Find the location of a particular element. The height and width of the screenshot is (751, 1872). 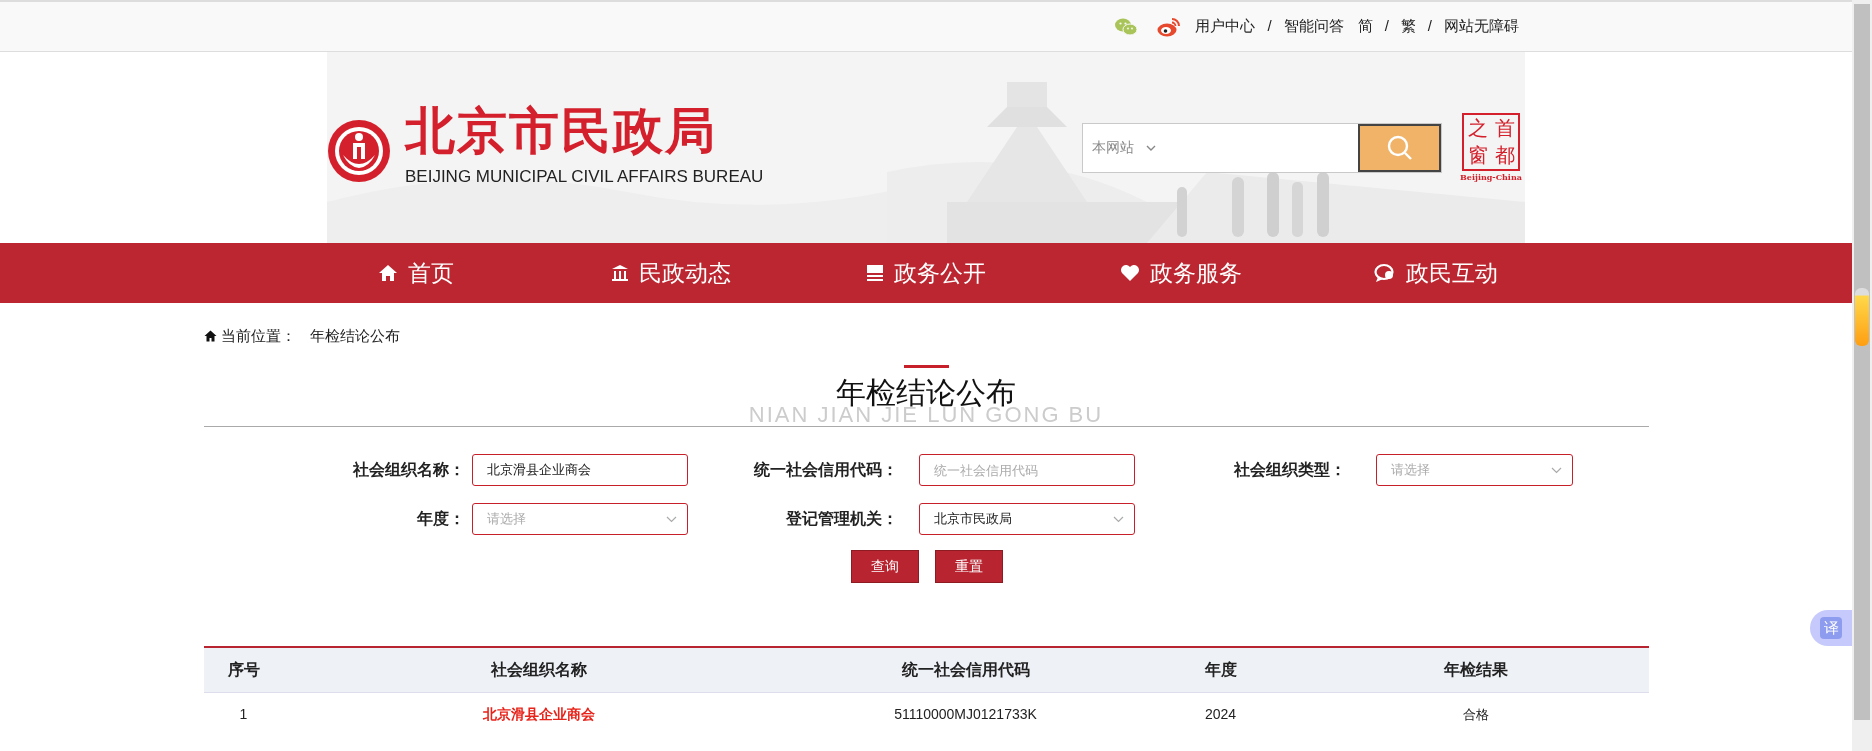

column-header: 年度 is located at coordinates (1220, 669).